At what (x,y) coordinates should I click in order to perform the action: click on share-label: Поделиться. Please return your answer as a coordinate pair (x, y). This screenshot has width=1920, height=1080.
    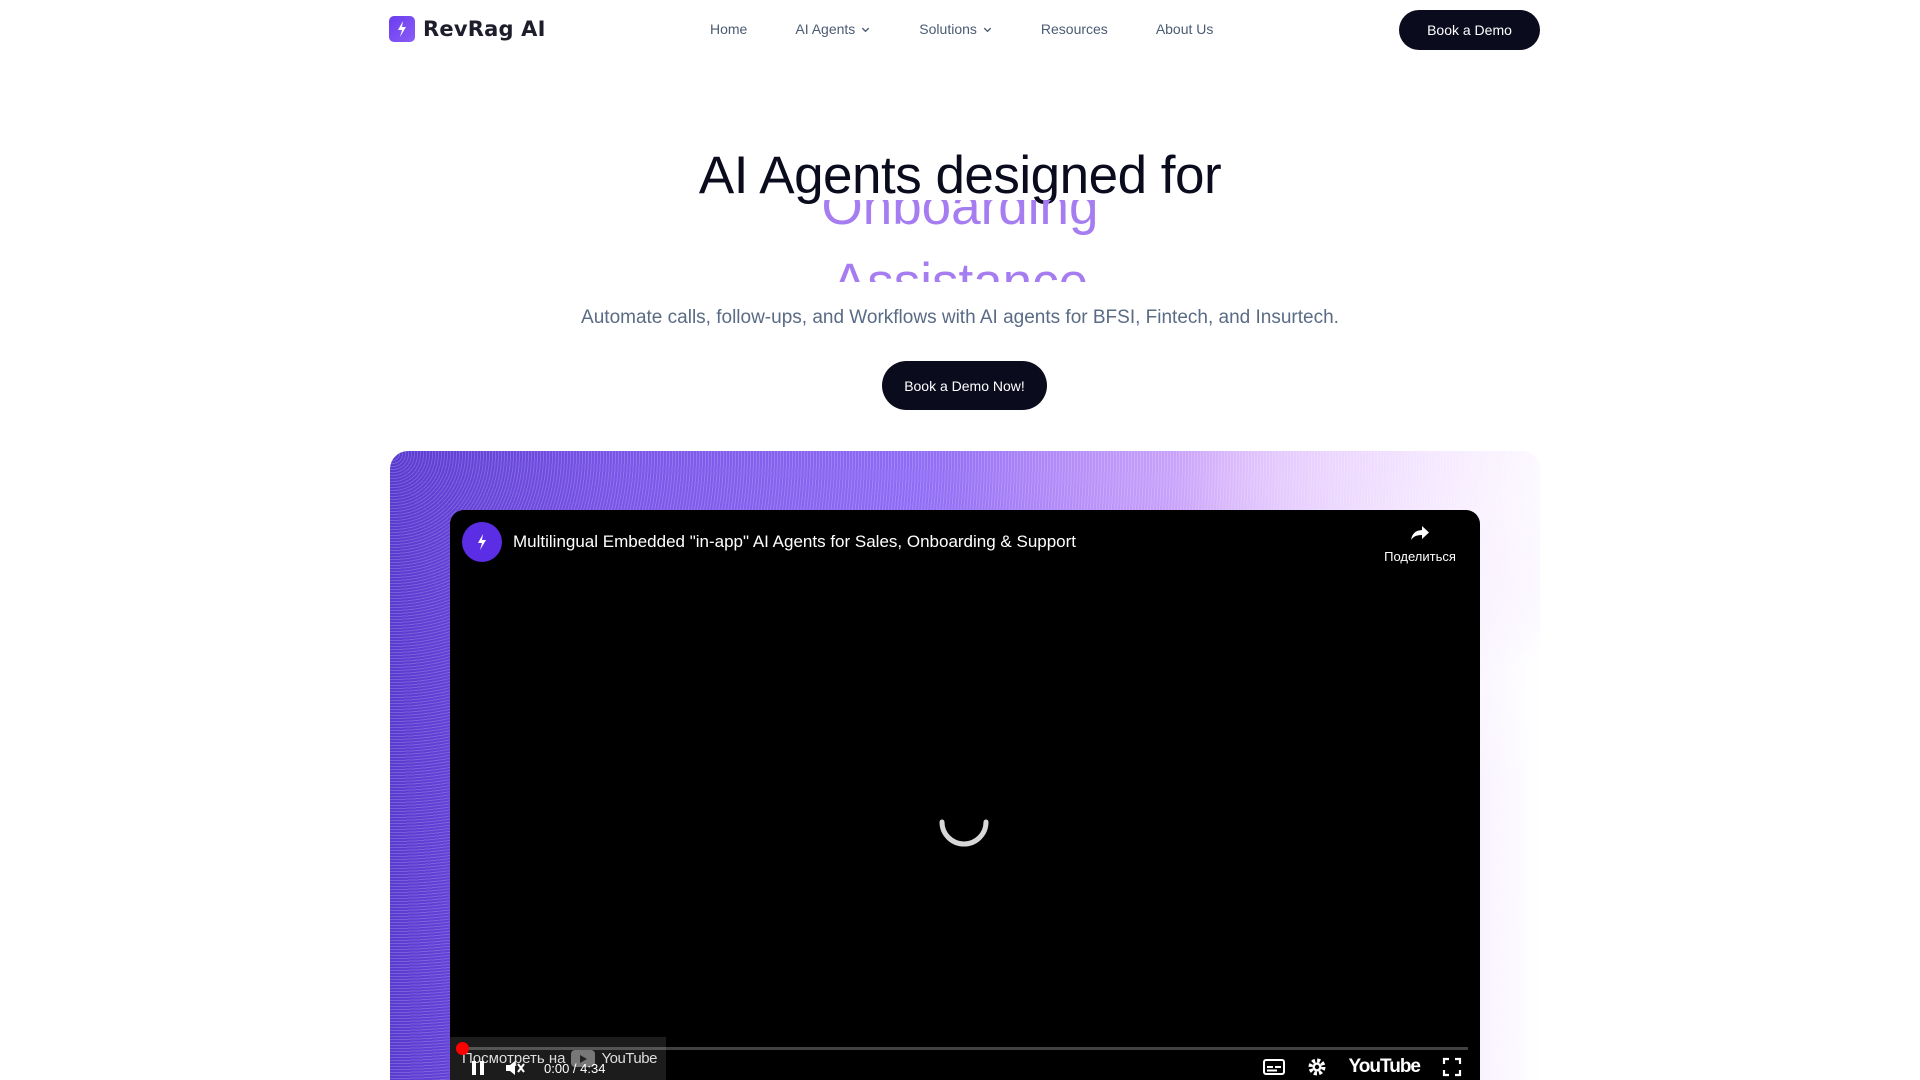
    Looking at the image, I should click on (1420, 556).